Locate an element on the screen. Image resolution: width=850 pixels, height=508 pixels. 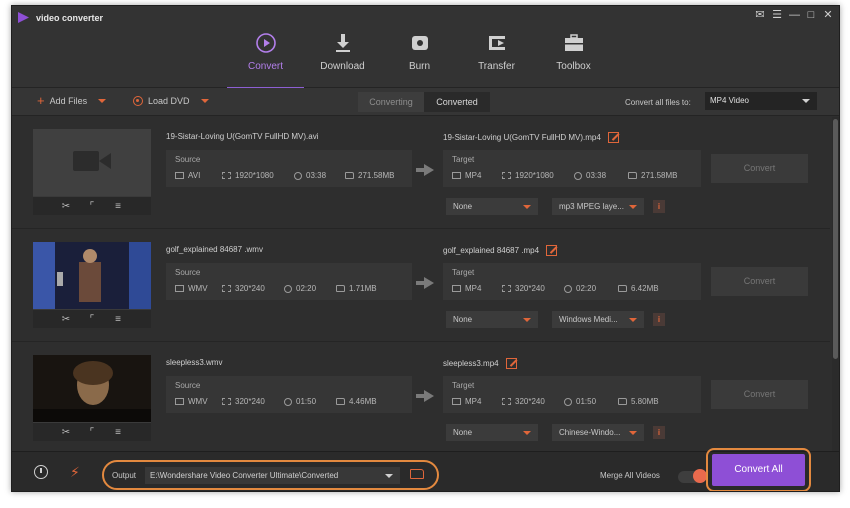
maximize-icon: □ is located at coordinates (811, 15).